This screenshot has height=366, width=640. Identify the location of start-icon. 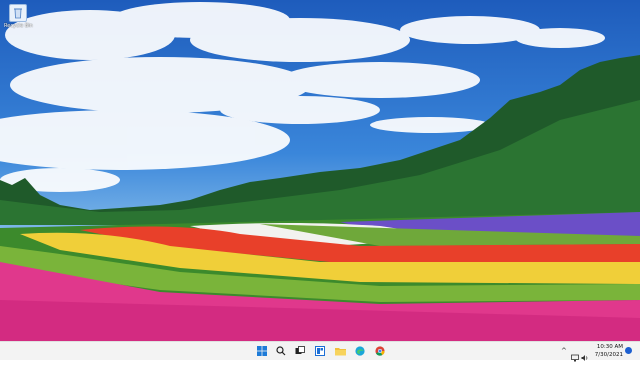
(262, 351).